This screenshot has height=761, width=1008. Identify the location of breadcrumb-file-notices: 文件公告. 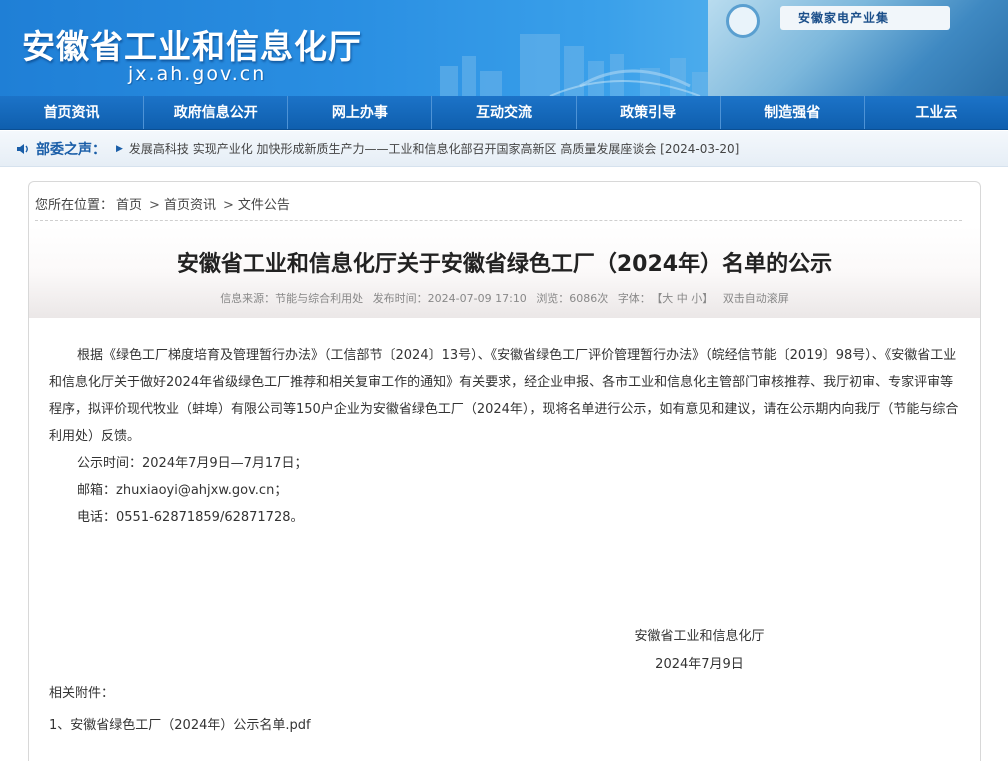
(264, 205).